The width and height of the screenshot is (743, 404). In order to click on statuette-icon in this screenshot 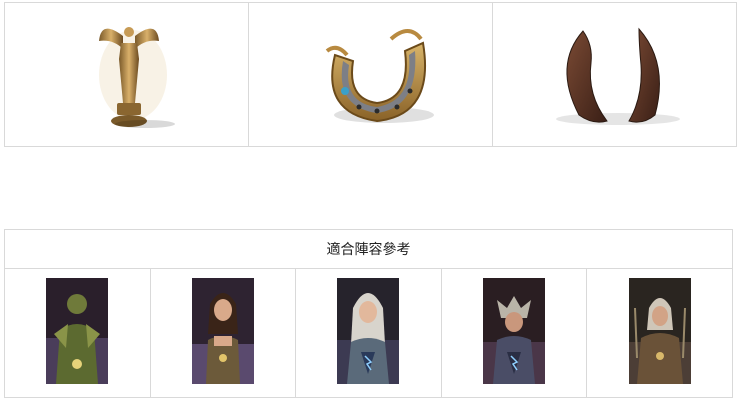, I will do `click(137, 77)`.